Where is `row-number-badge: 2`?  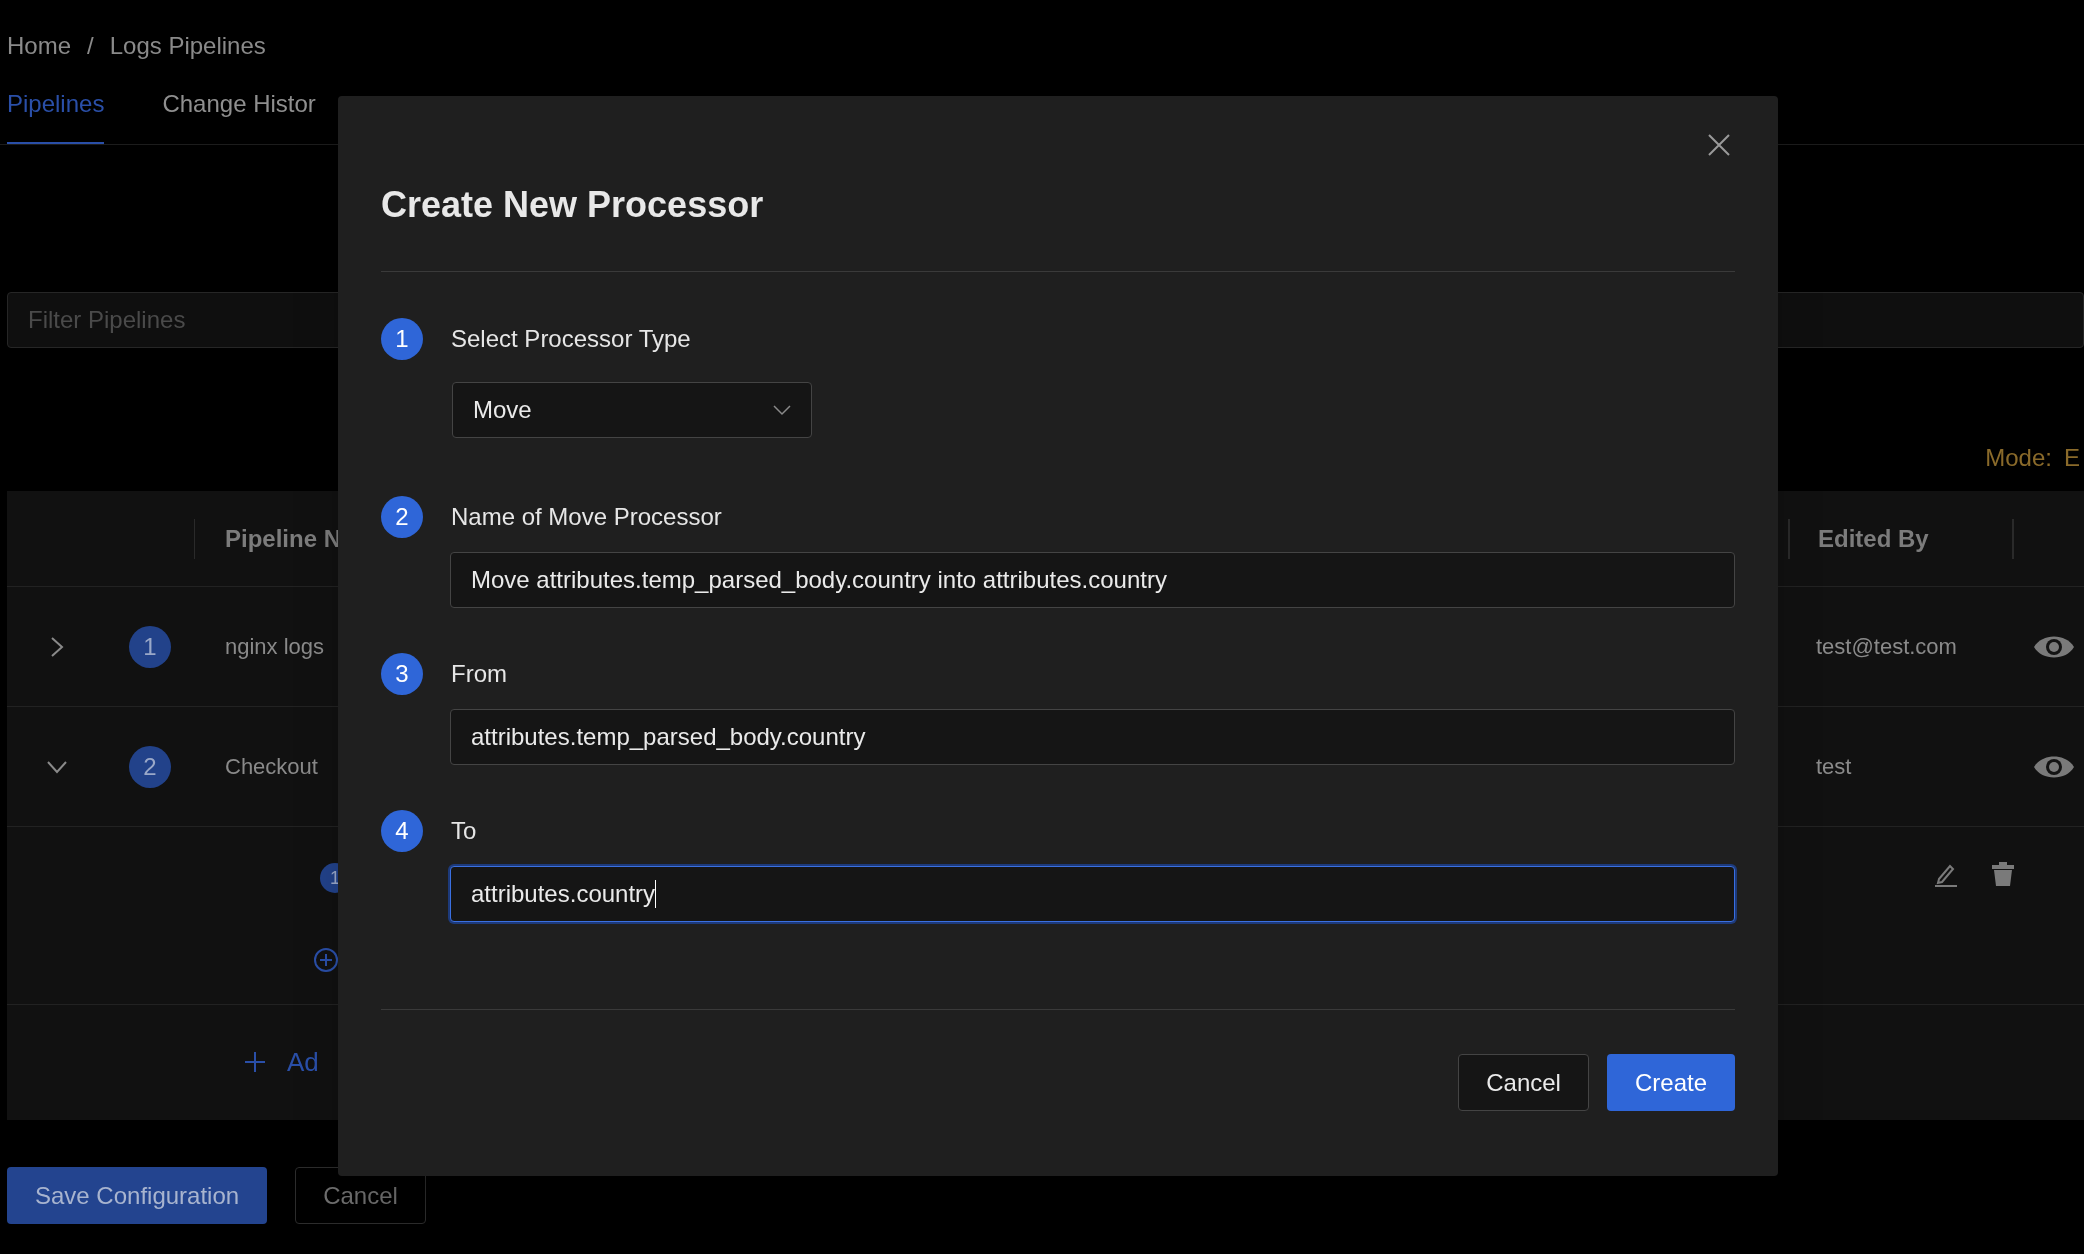
row-number-badge: 2 is located at coordinates (150, 766).